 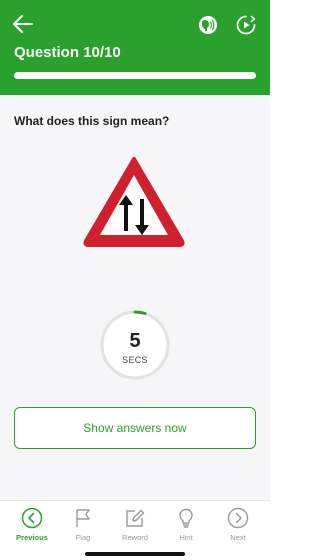 I want to click on nav-previous: Previous, so click(x=32, y=527).